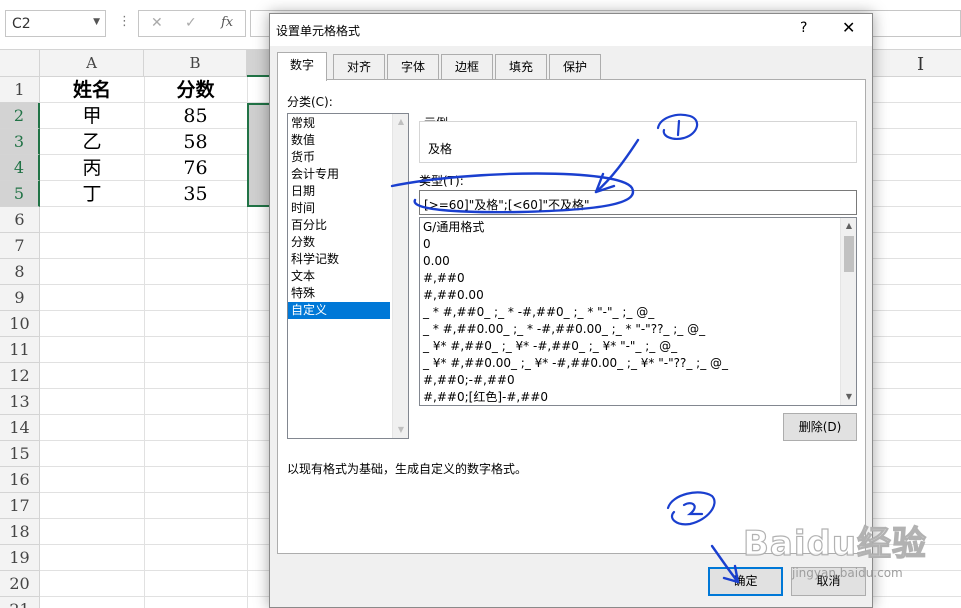 This screenshot has width=961, height=608. Describe the element at coordinates (571, 30) in the screenshot. I see `dialog-title-bar: 设置单元格格式 ? ✕` at that location.